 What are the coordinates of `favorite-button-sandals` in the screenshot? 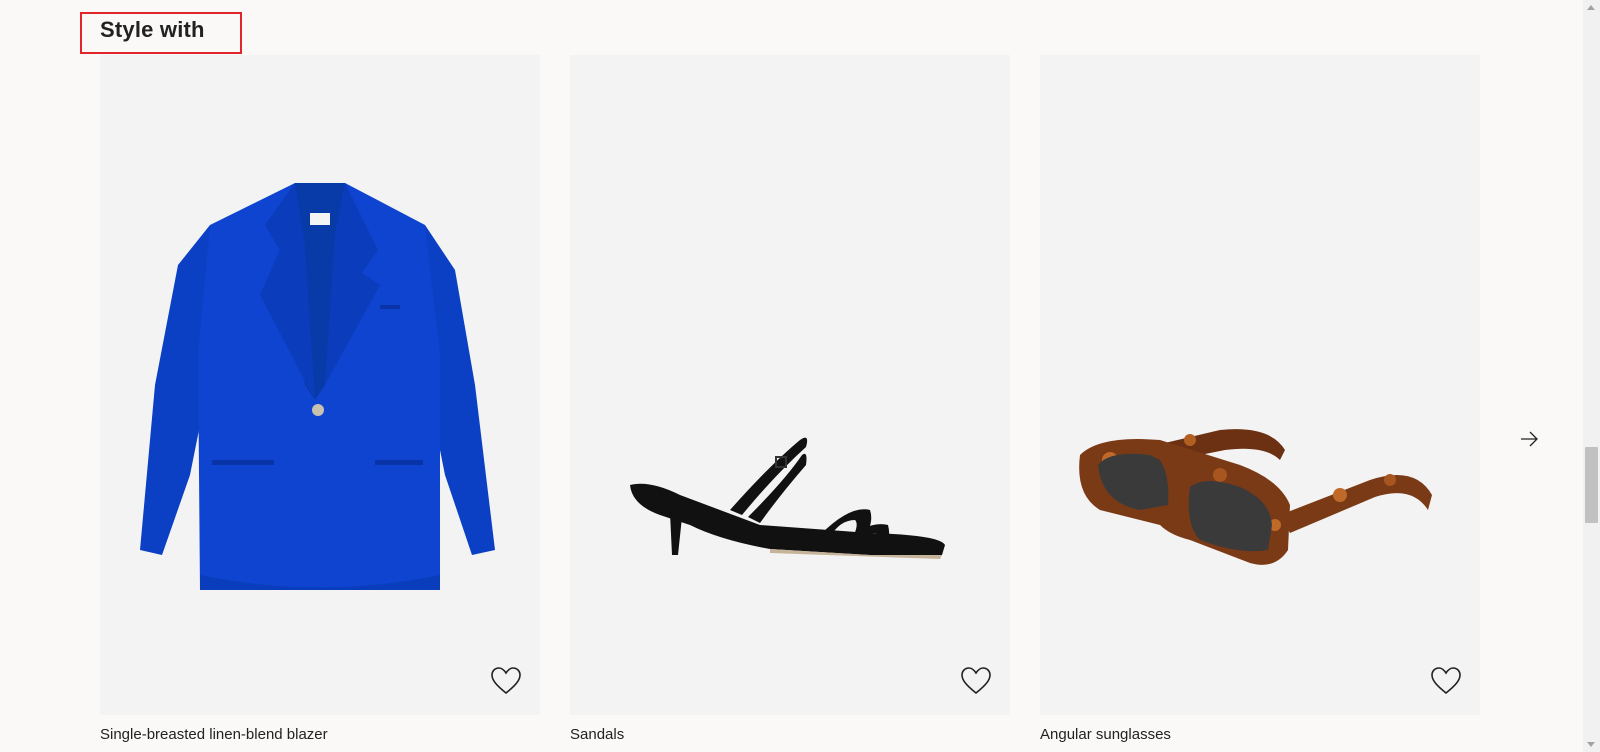 It's located at (976, 681).